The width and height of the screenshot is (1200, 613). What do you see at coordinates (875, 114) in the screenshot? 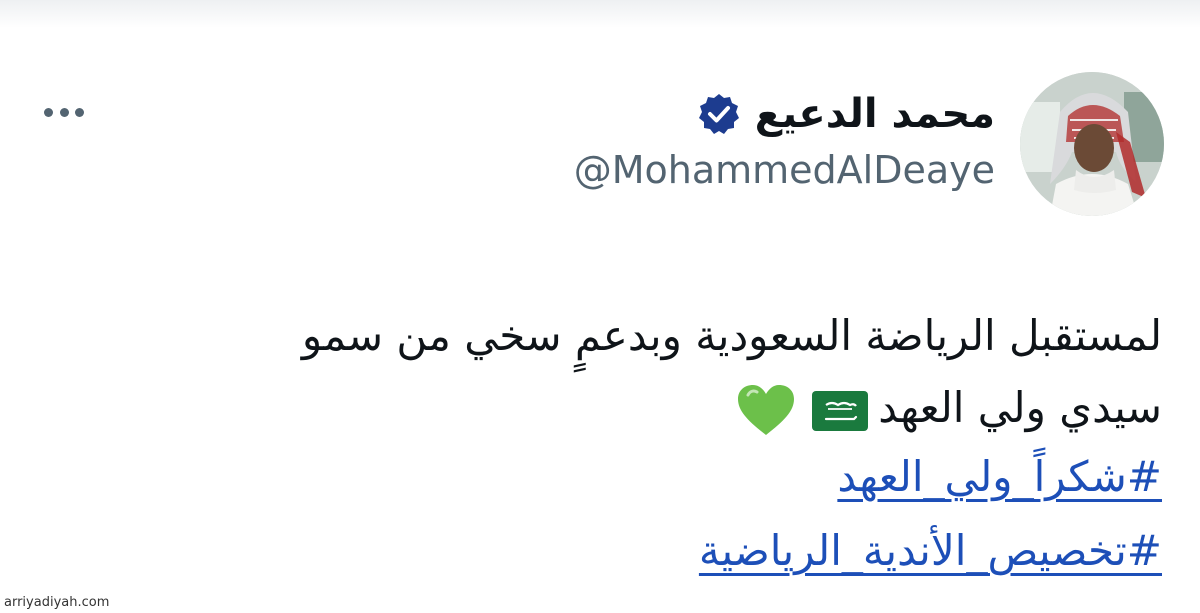
I see `author-display-name: محمد الدعيع` at bounding box center [875, 114].